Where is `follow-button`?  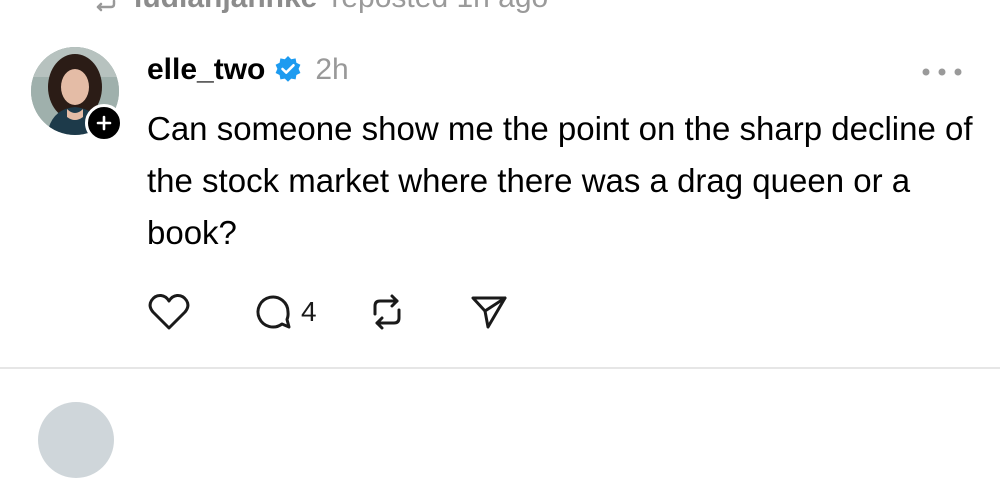
follow-button is located at coordinates (104, 123).